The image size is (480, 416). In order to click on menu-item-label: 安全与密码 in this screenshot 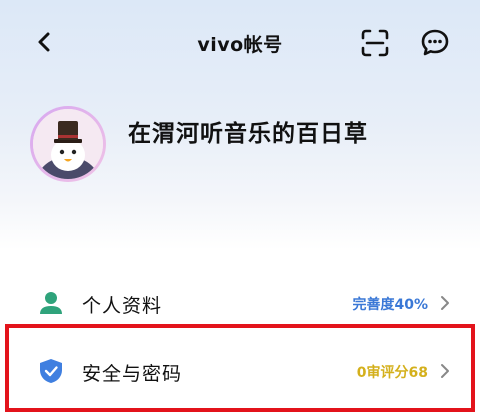, I will do `click(132, 374)`.